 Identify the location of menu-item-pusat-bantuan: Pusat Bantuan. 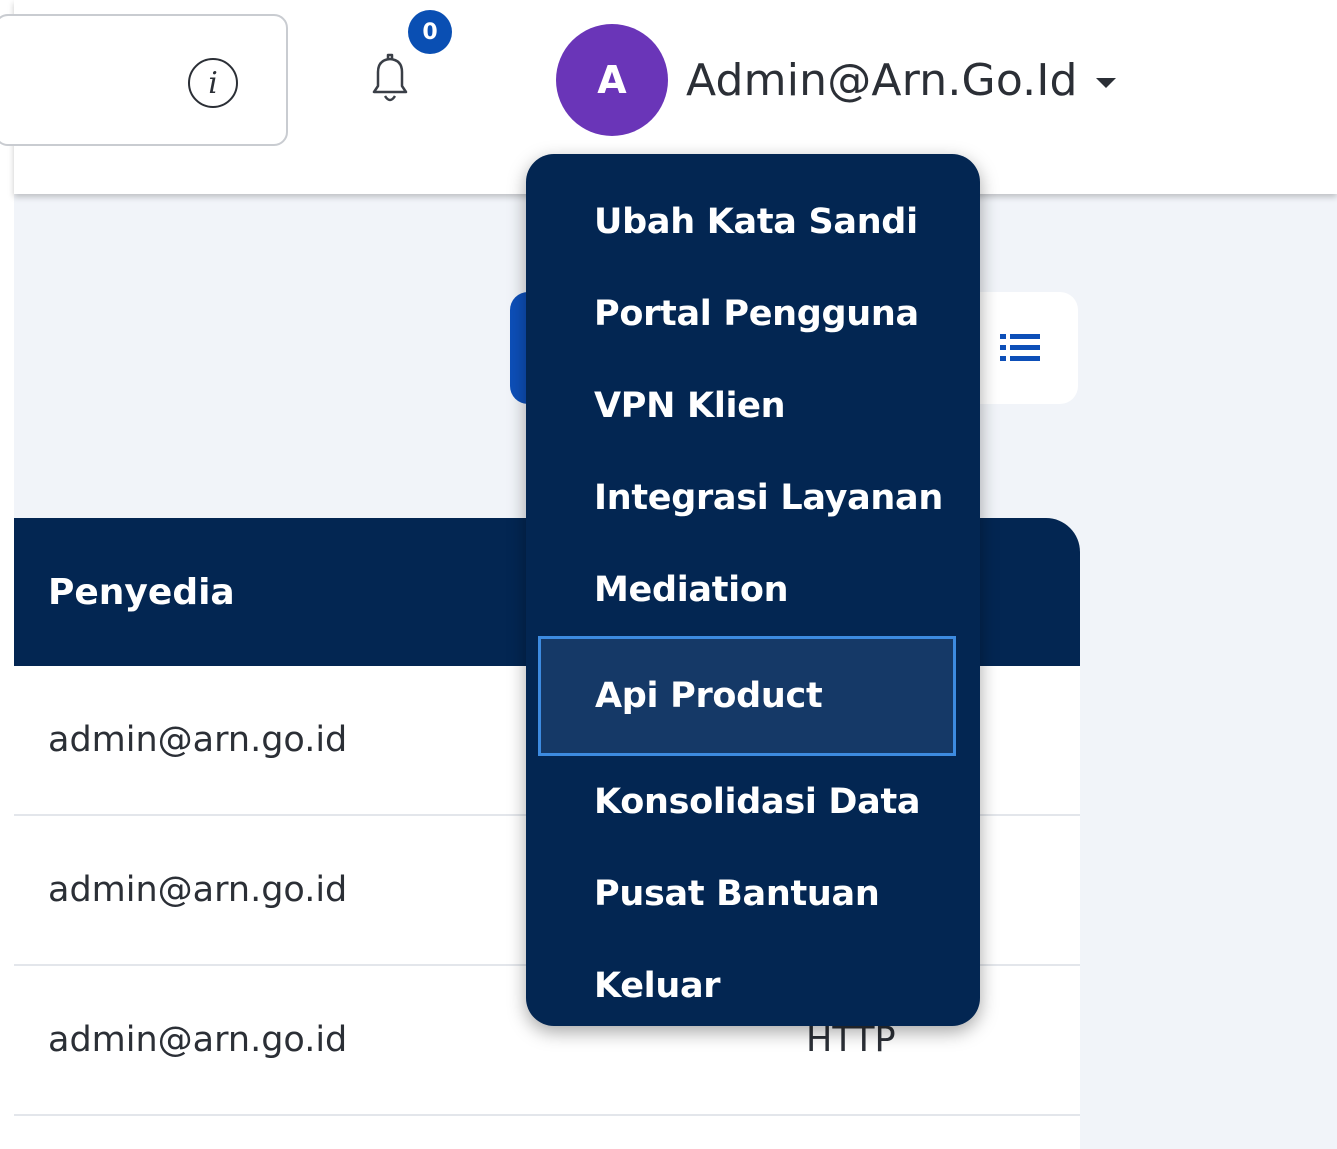
(753, 894).